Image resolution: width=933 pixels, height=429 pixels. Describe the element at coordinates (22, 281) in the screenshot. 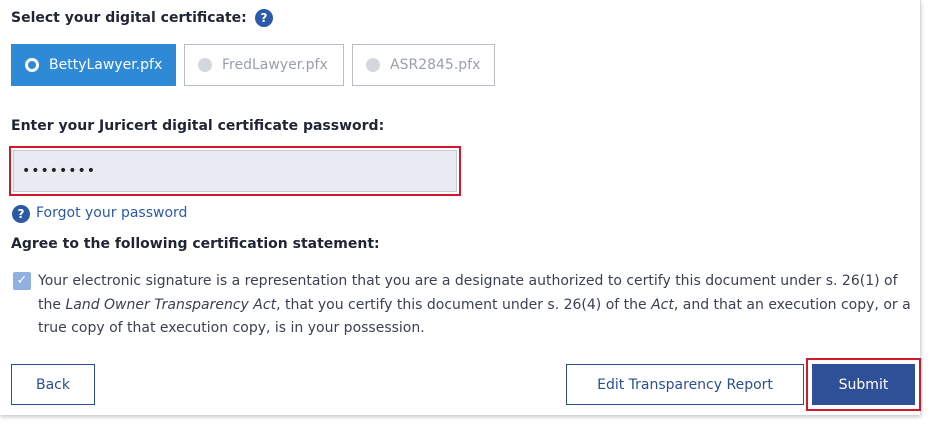

I see `certification-checkbox: ✓` at that location.